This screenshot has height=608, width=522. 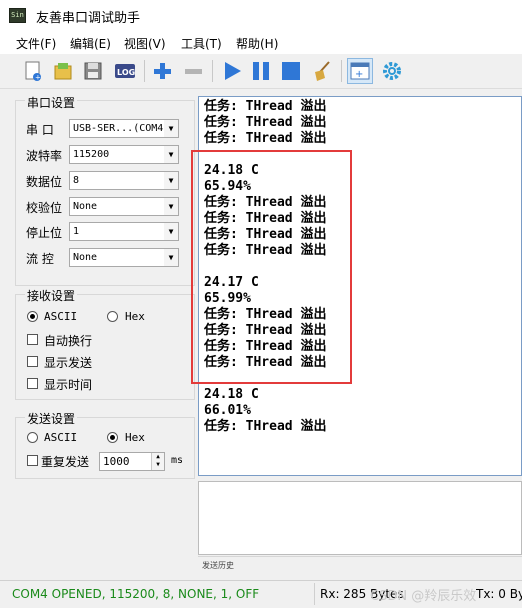 I want to click on show-time-label: 显示时间, so click(x=68, y=385).